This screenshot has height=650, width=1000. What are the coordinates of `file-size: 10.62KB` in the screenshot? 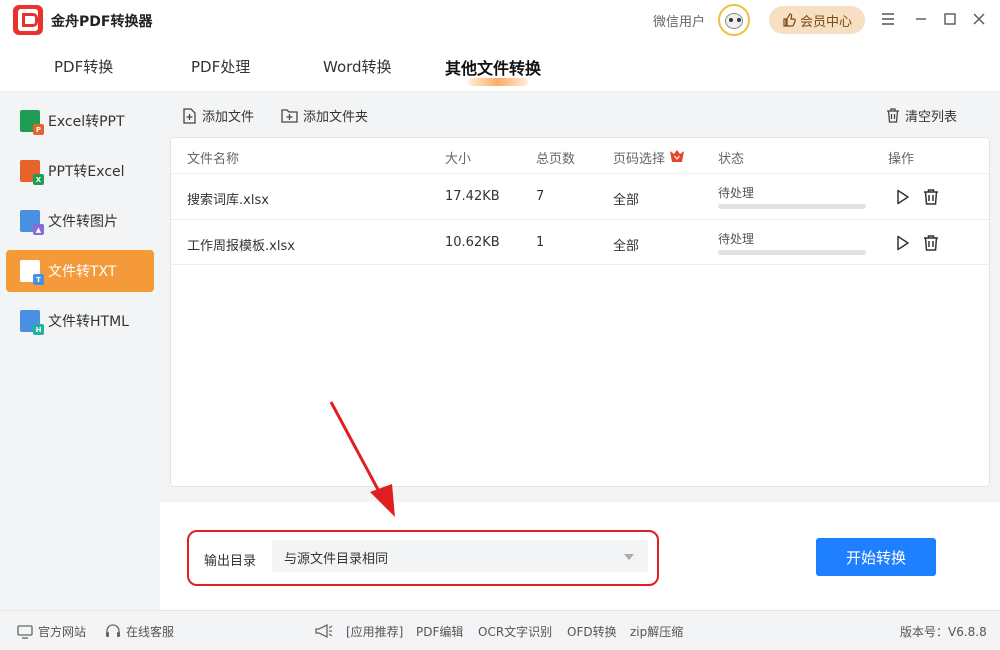 It's located at (472, 242).